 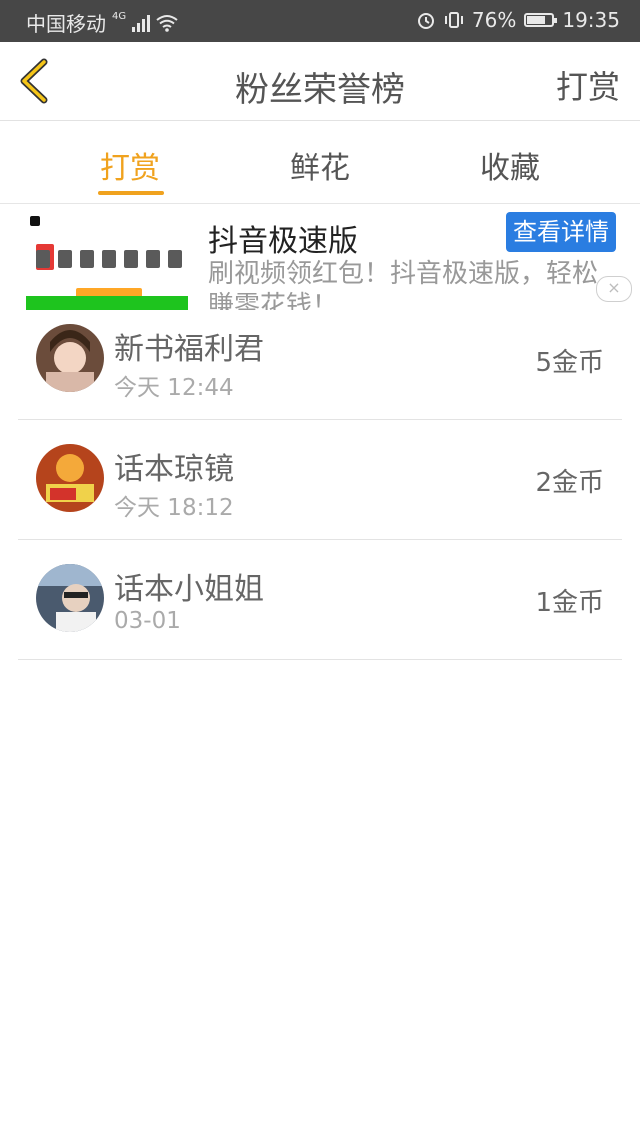 I want to click on coin-amount: 5金币, so click(x=569, y=363).